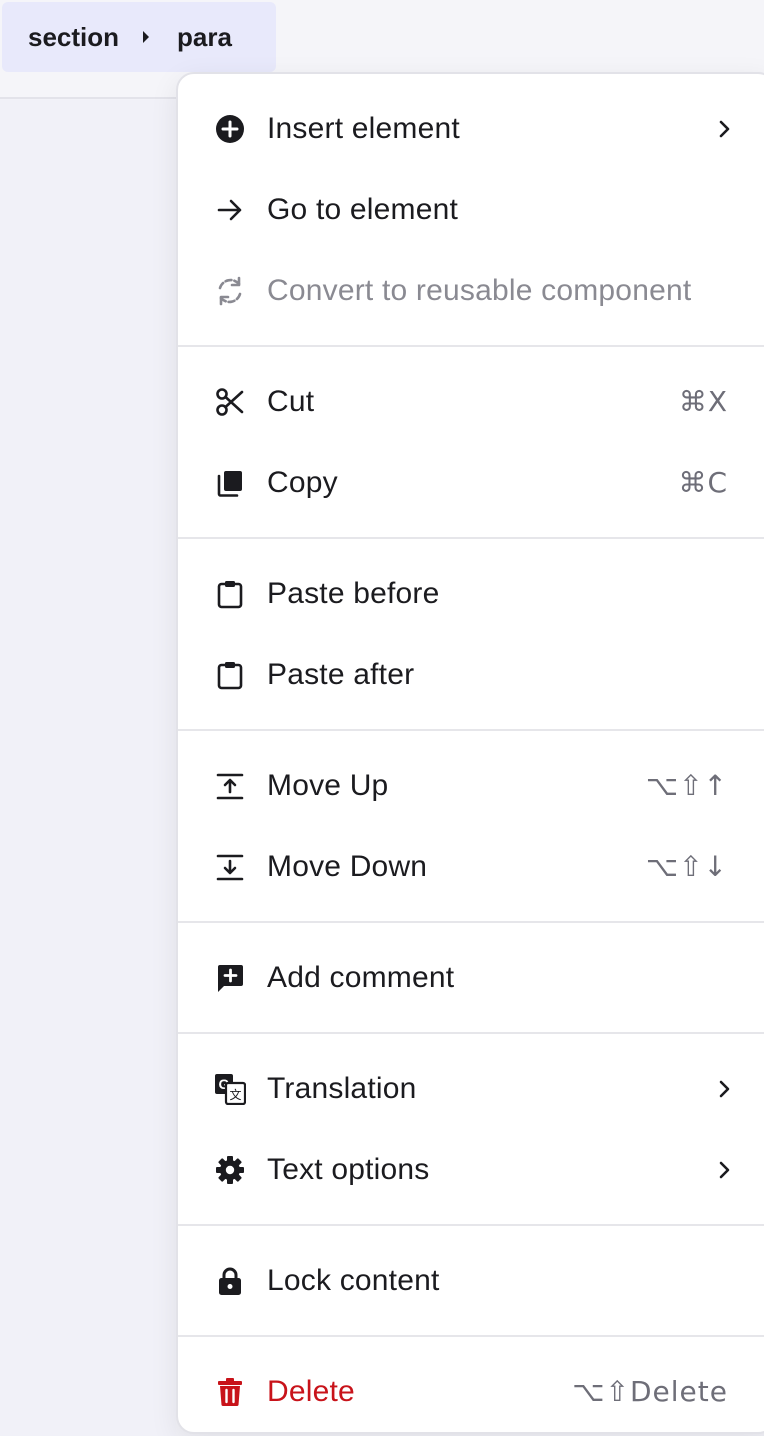  What do you see at coordinates (311, 1391) in the screenshot?
I see `menu-item-label: Delete` at bounding box center [311, 1391].